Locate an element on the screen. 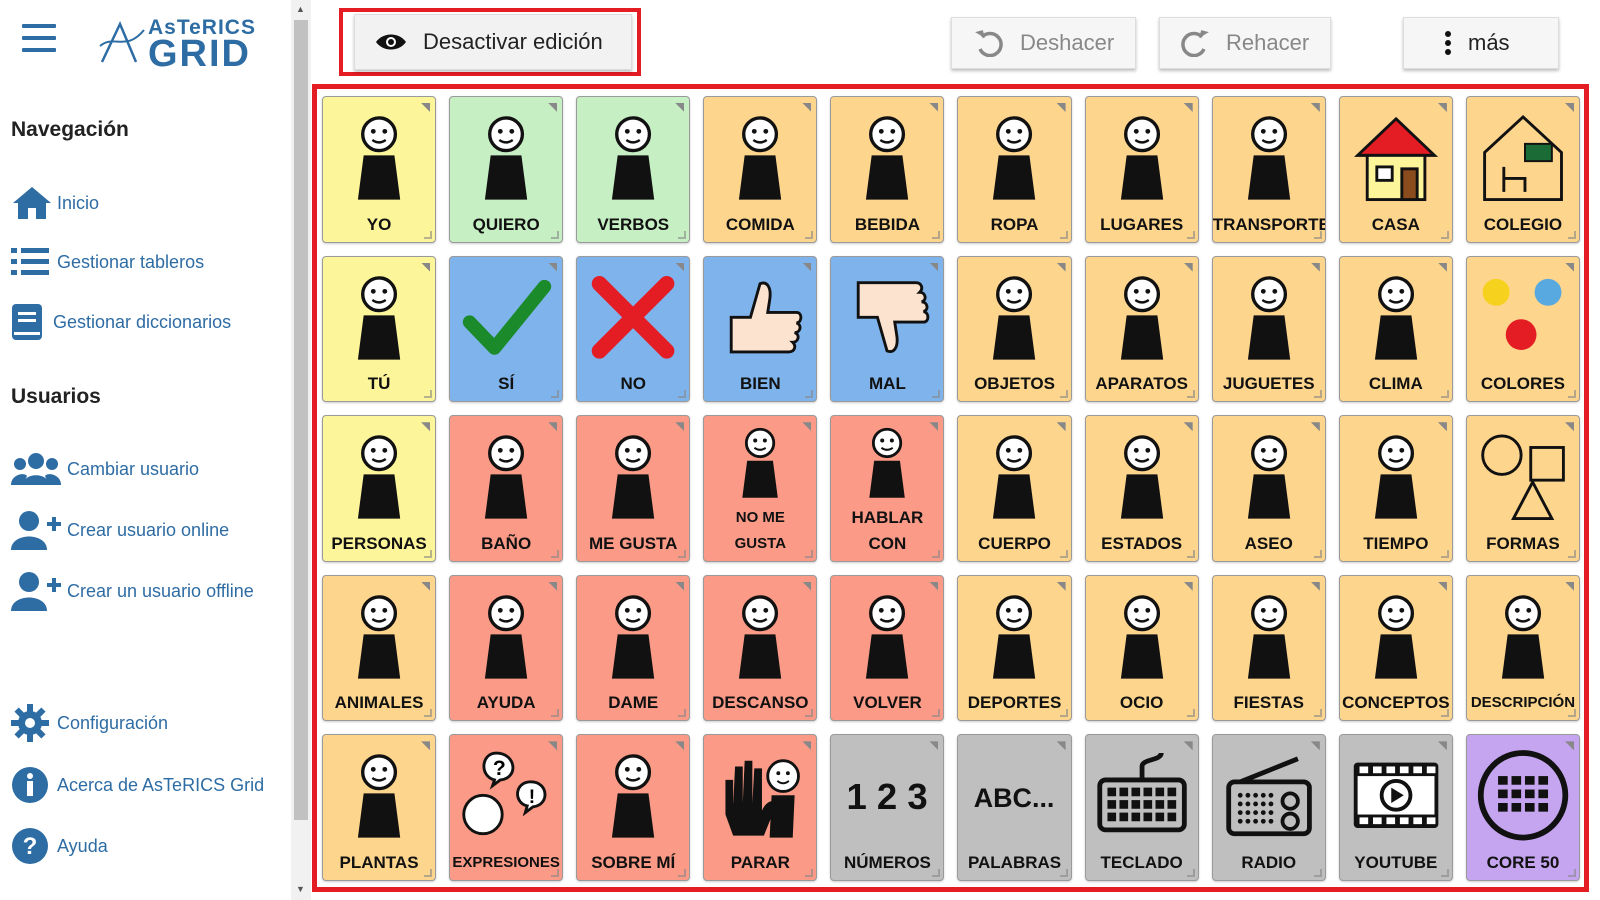 The width and height of the screenshot is (1600, 900). grid-cell-hablar-con: HABLAR CON is located at coordinates (887, 488).